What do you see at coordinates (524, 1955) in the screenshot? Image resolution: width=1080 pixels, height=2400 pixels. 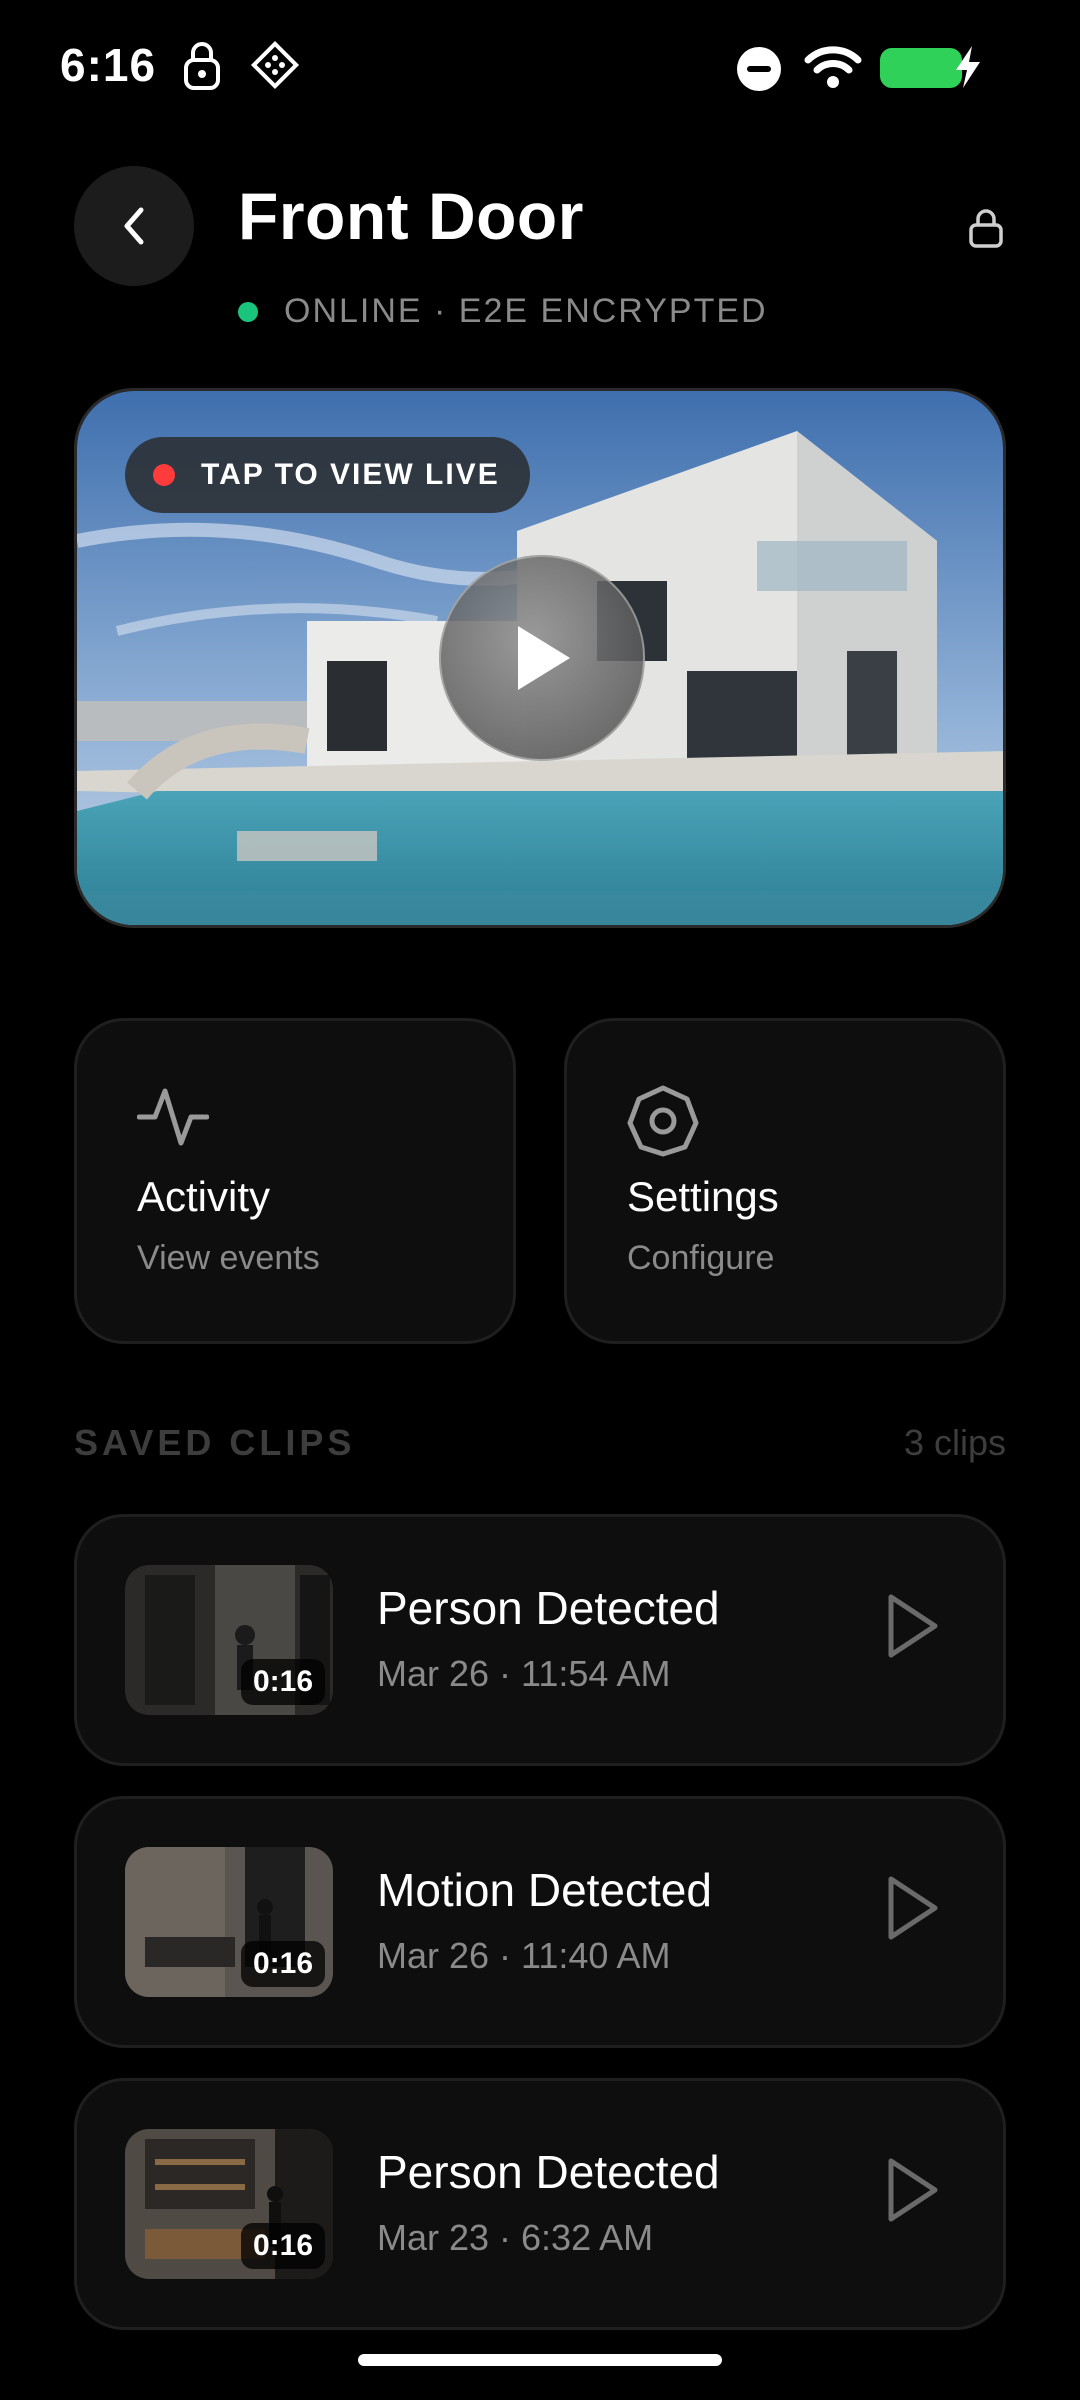 I see `clip-timestamp: Mar 26 · 11:40 AM` at bounding box center [524, 1955].